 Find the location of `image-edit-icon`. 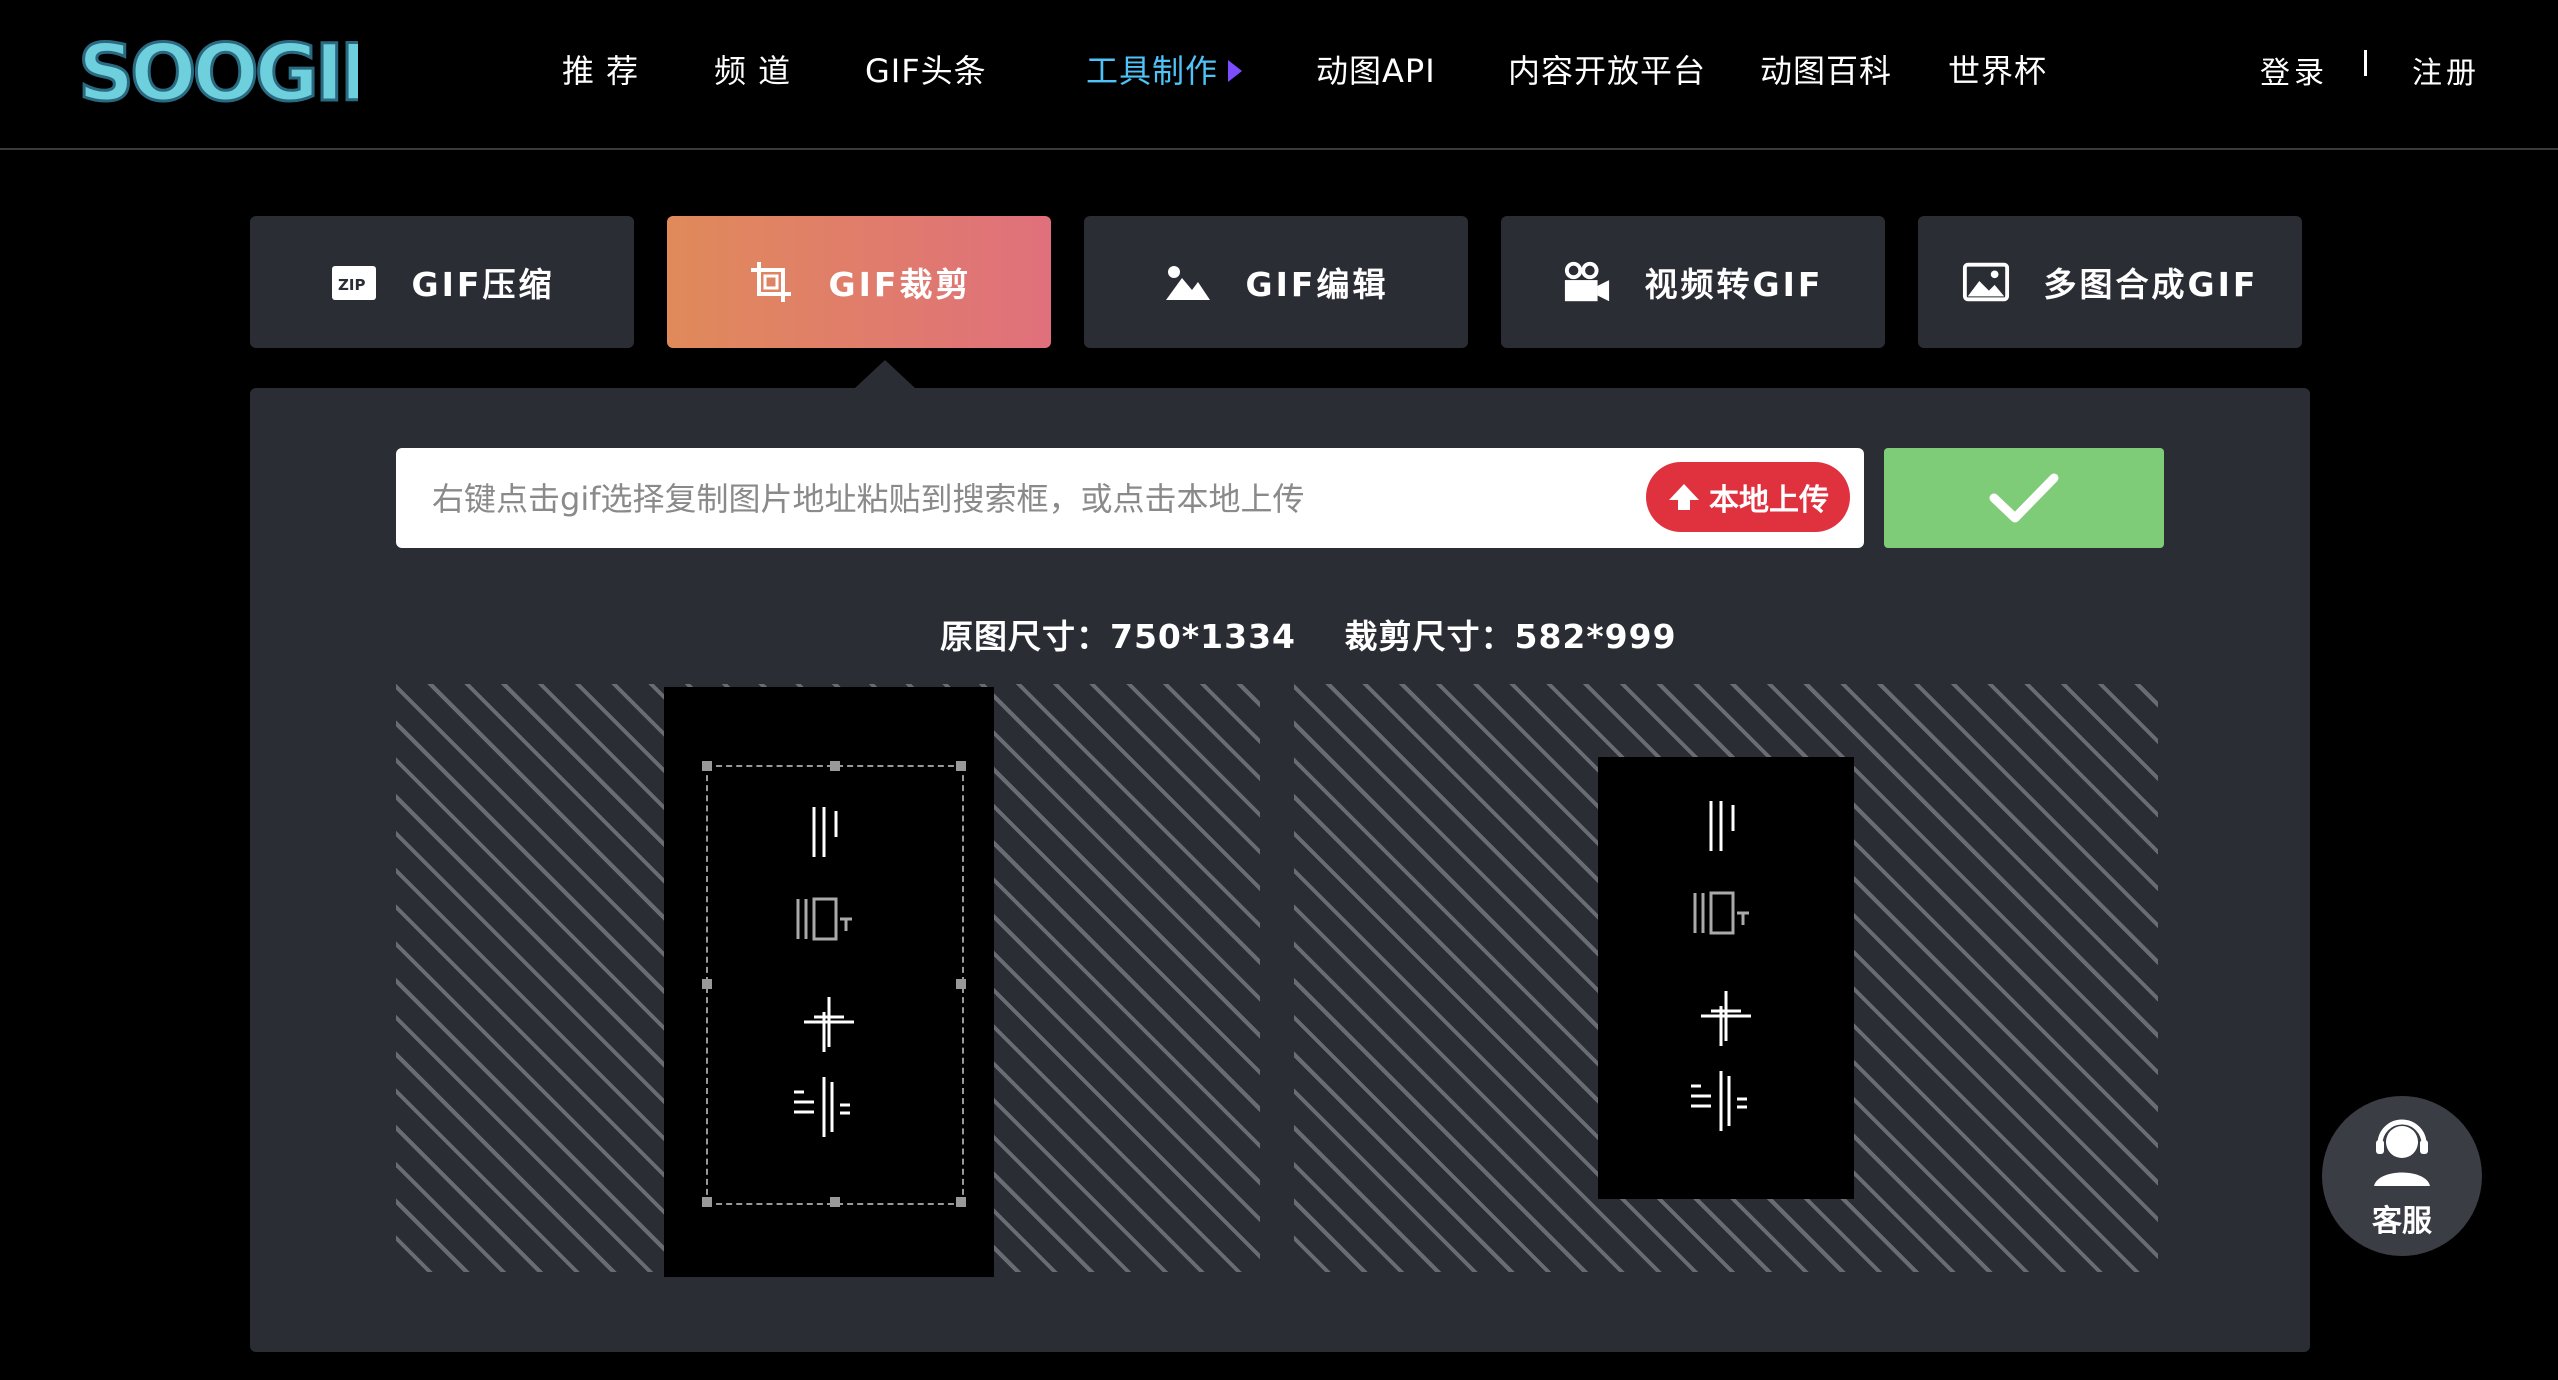

image-edit-icon is located at coordinates (1188, 282).